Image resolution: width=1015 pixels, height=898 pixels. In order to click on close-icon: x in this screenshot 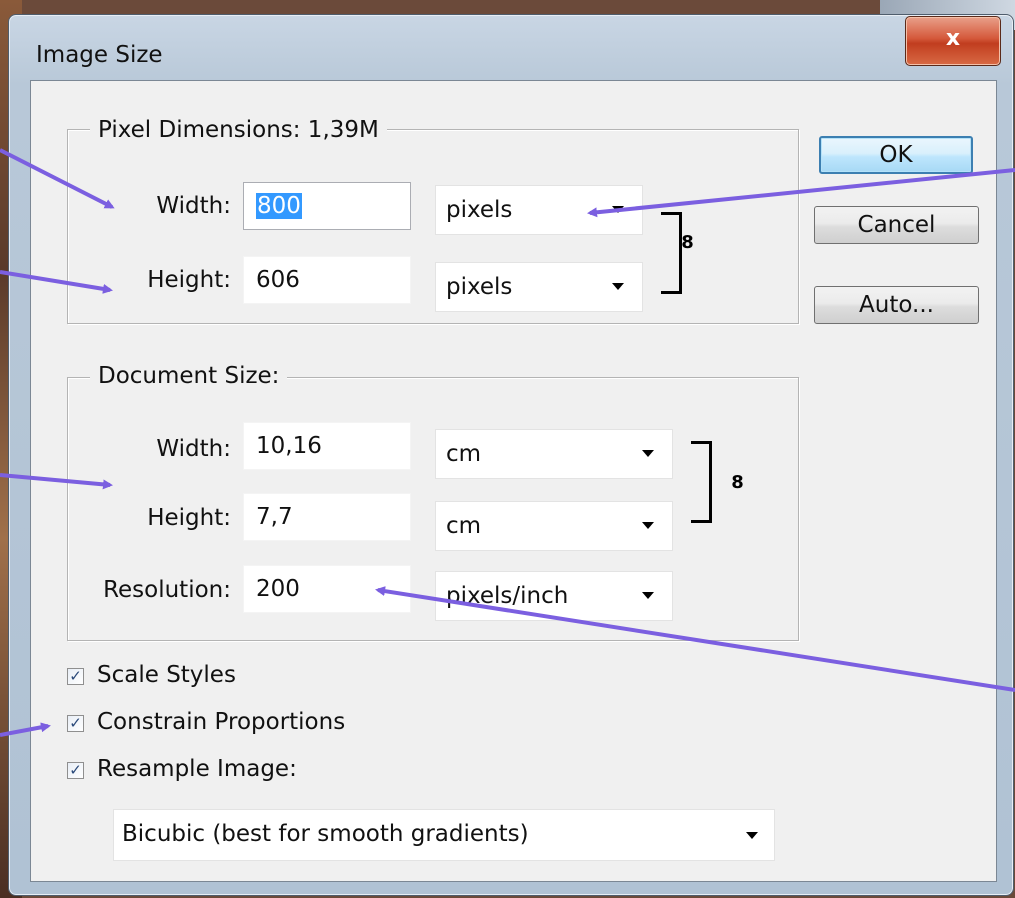, I will do `click(953, 38)`.